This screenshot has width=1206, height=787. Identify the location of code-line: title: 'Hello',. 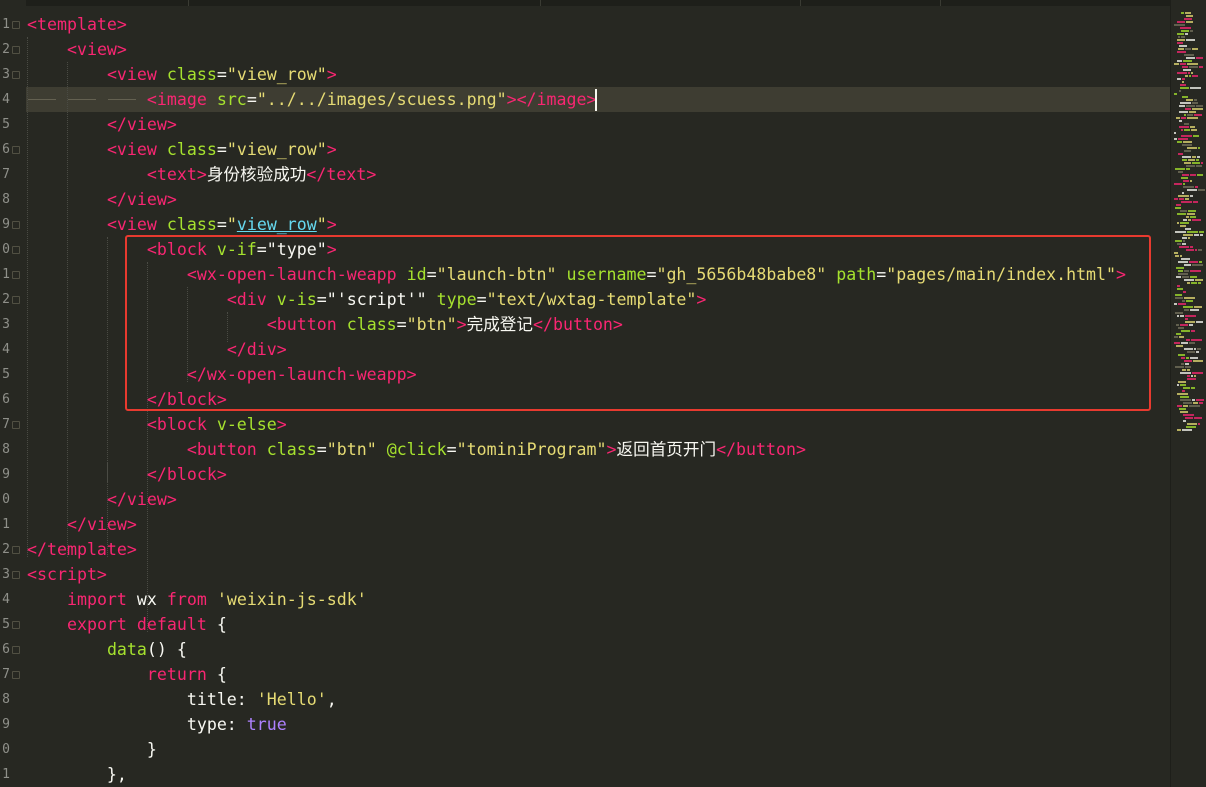
(182, 699).